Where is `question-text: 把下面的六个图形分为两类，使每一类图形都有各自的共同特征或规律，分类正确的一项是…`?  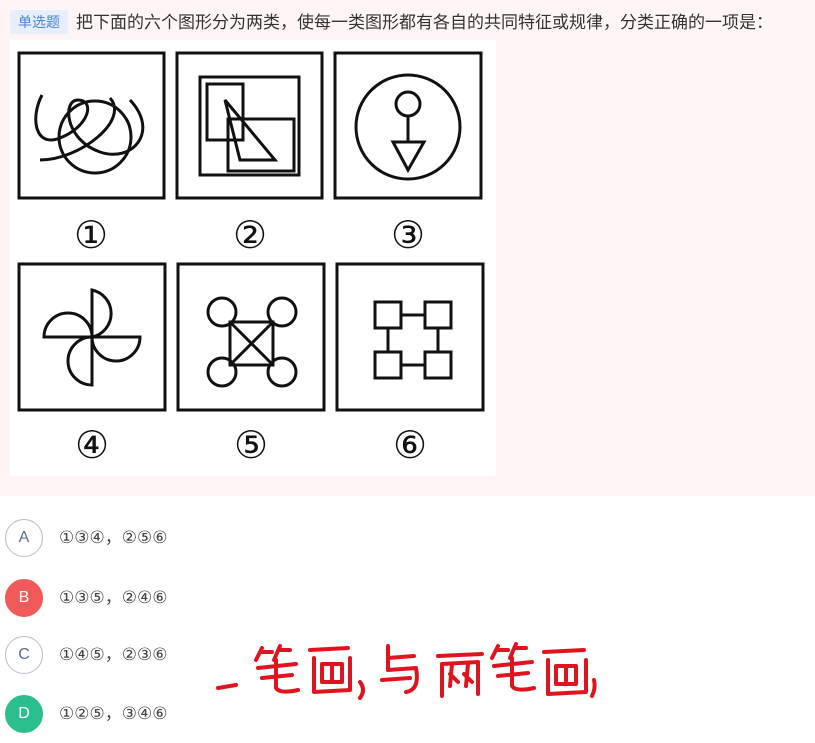 question-text: 把下面的六个图形分为两类，使每一类图形都有各自的共同特征或规律，分类正确的一项是… is located at coordinates (424, 22).